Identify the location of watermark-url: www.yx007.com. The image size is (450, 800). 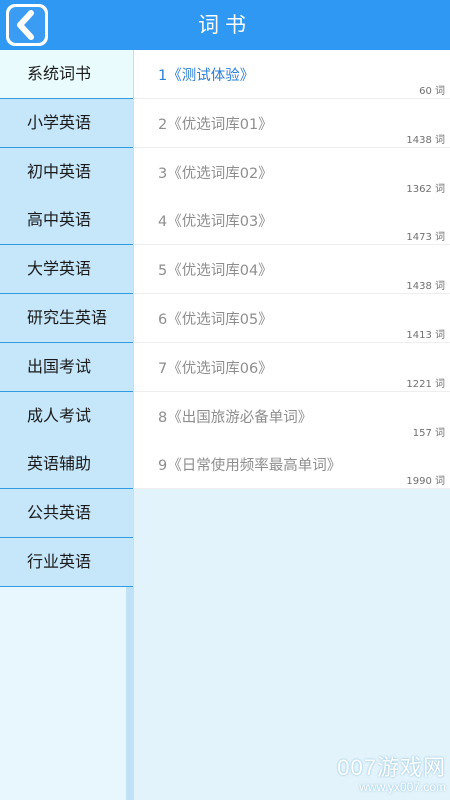
(402, 787).